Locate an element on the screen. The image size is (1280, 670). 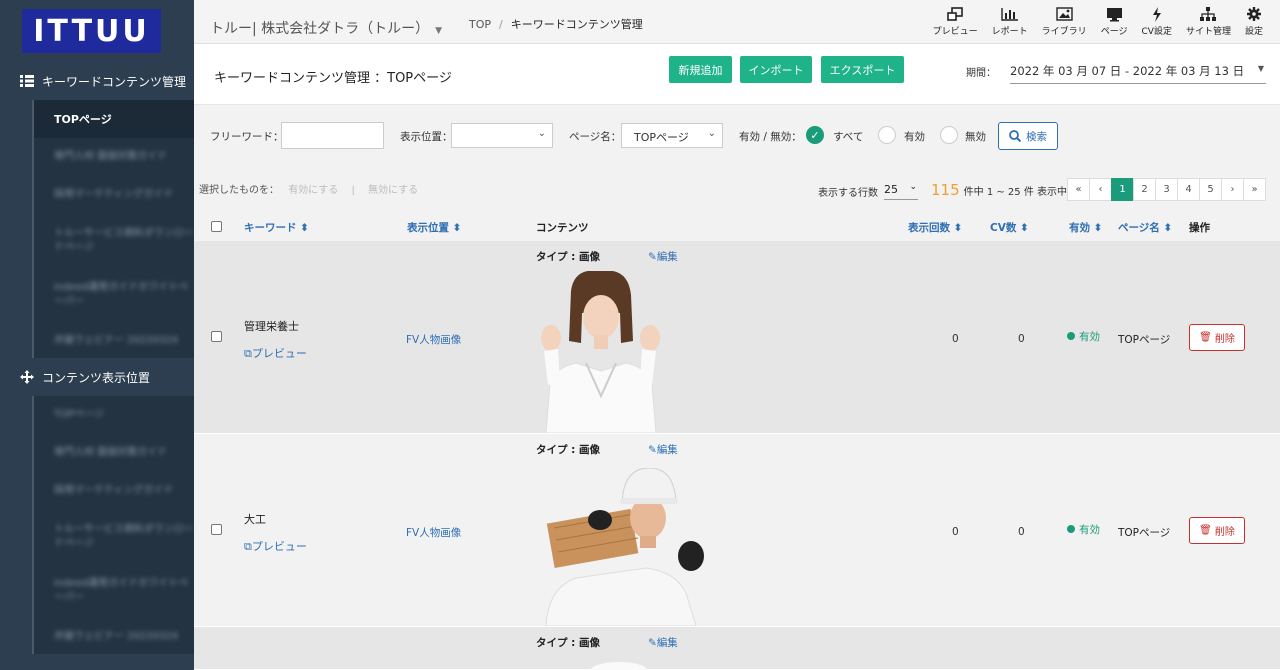
period-select: 2022 年 03 月 07 日 - 2022 年 03 月 13 日 ▼ is located at coordinates (1138, 70).